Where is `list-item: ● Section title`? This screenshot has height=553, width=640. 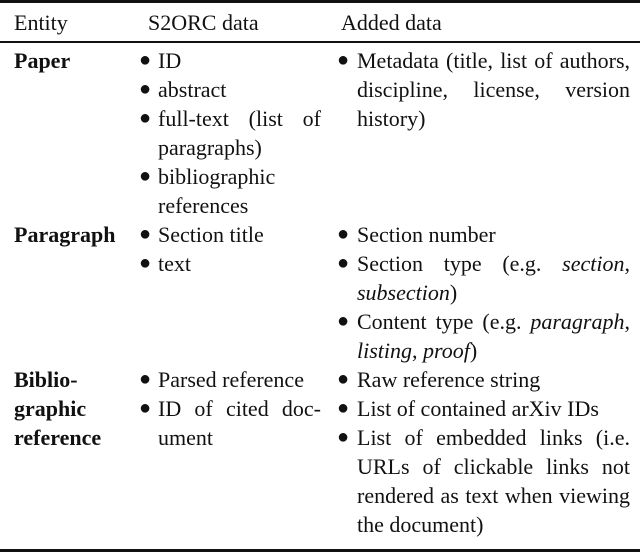
list-item: ● Section title is located at coordinates (201, 234).